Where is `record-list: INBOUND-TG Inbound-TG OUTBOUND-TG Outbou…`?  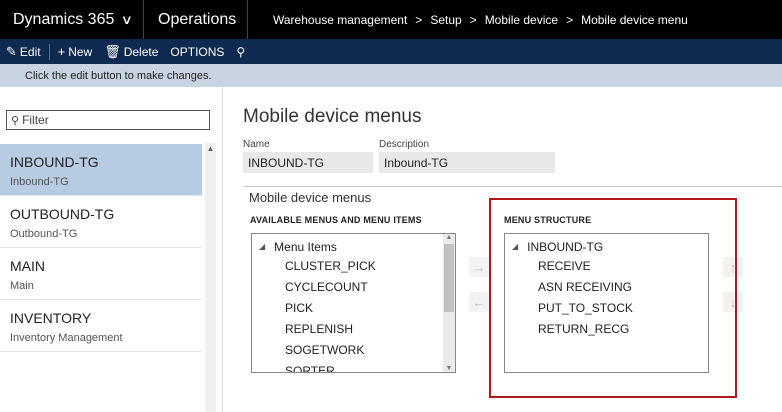 record-list: INBOUND-TG Inbound-TG OUTBOUND-TG Outbou… is located at coordinates (101, 248).